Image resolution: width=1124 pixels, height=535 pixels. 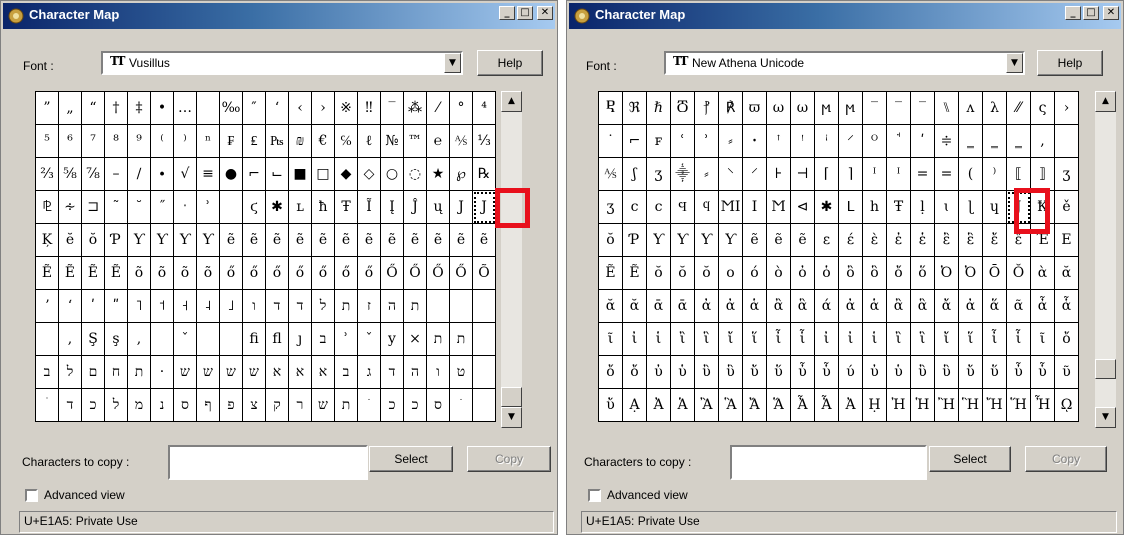 What do you see at coordinates (899, 372) in the screenshot?
I see `character-cell: ὑ` at bounding box center [899, 372].